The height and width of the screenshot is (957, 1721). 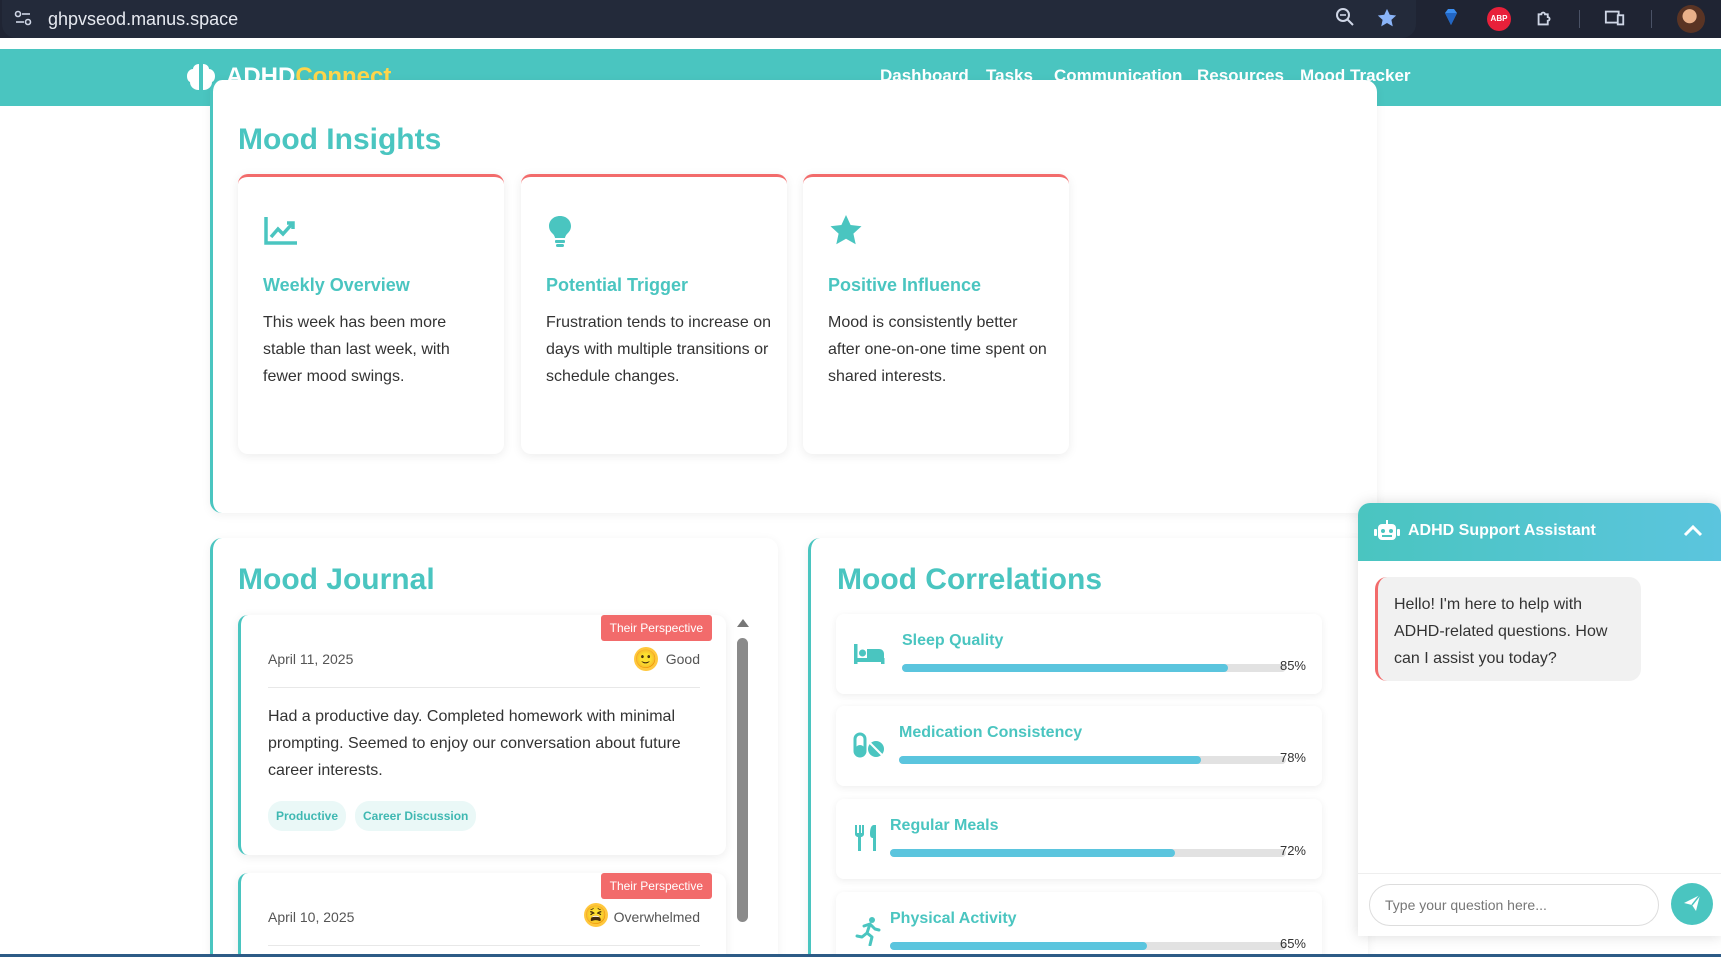 What do you see at coordinates (1615, 19) in the screenshot?
I see `device-icon` at bounding box center [1615, 19].